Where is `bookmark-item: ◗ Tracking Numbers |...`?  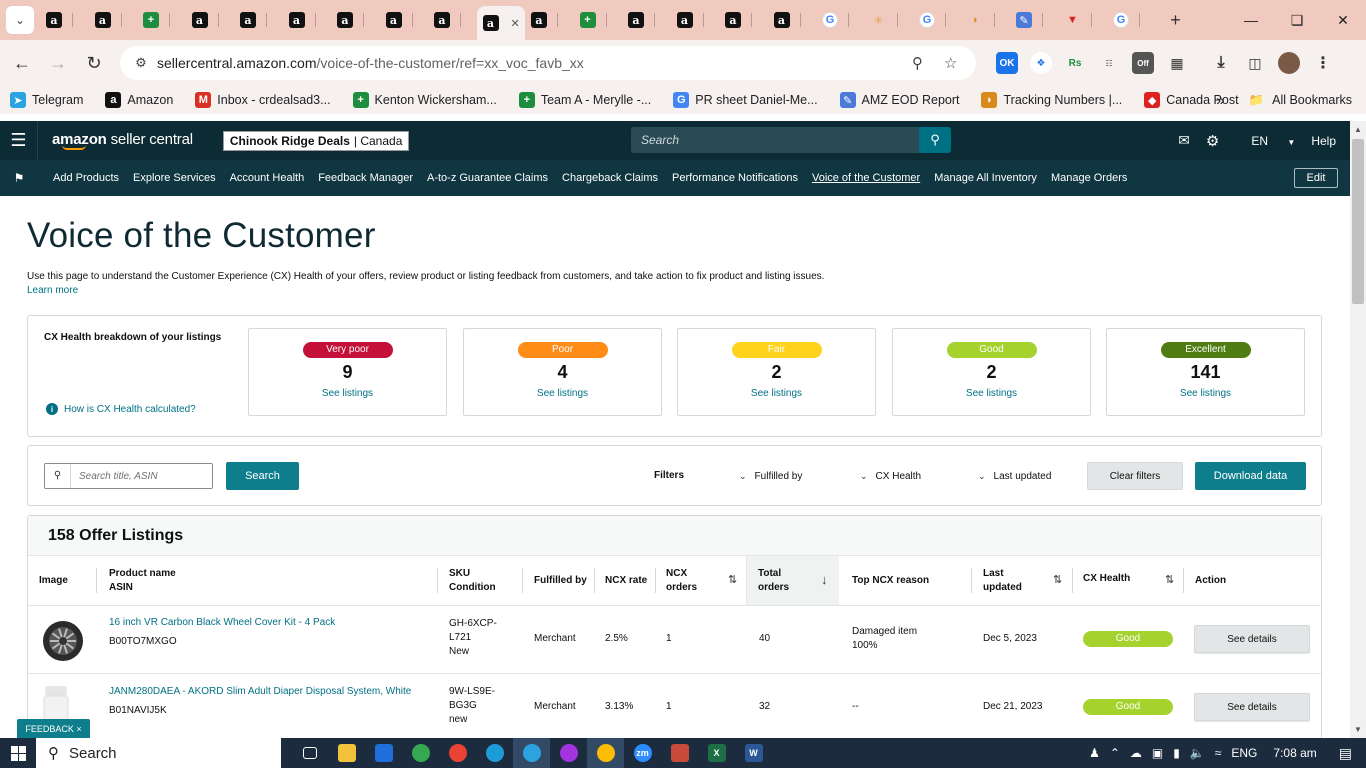
bookmark-item: ◗ Tracking Numbers |... is located at coordinates (1051, 100).